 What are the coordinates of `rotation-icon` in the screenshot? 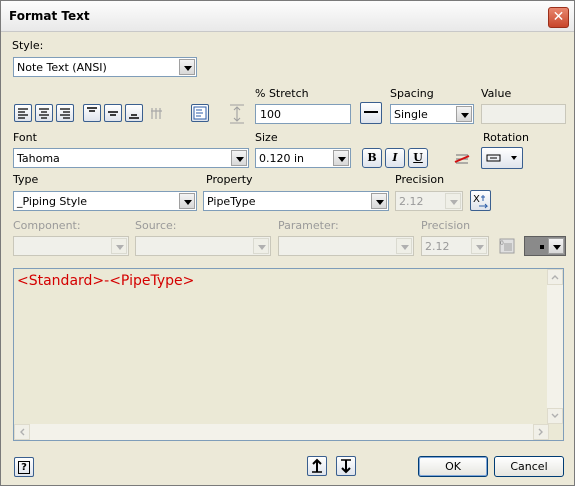 It's located at (502, 158).